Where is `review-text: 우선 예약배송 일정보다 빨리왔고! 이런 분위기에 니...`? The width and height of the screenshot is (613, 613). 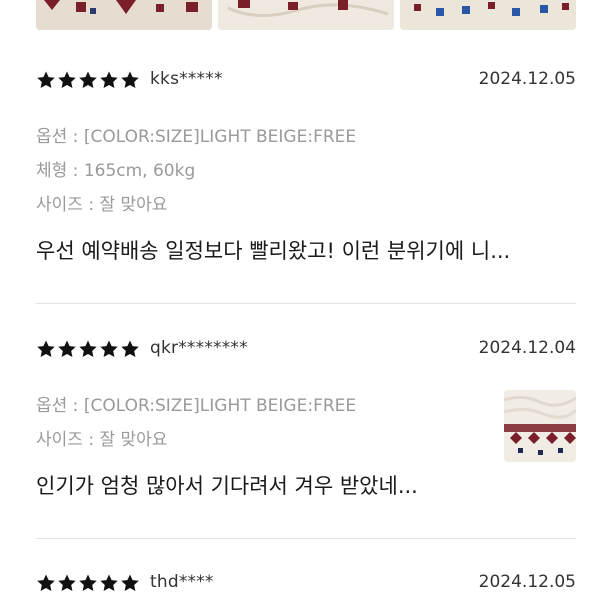
review-text: 우선 예약배송 일정보다 빨리왔고! 이런 분위기에 니... is located at coordinates (273, 250).